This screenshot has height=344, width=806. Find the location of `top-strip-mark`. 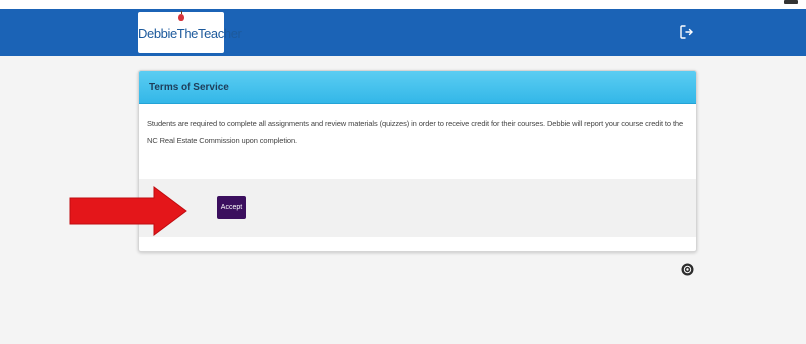

top-strip-mark is located at coordinates (791, 2).